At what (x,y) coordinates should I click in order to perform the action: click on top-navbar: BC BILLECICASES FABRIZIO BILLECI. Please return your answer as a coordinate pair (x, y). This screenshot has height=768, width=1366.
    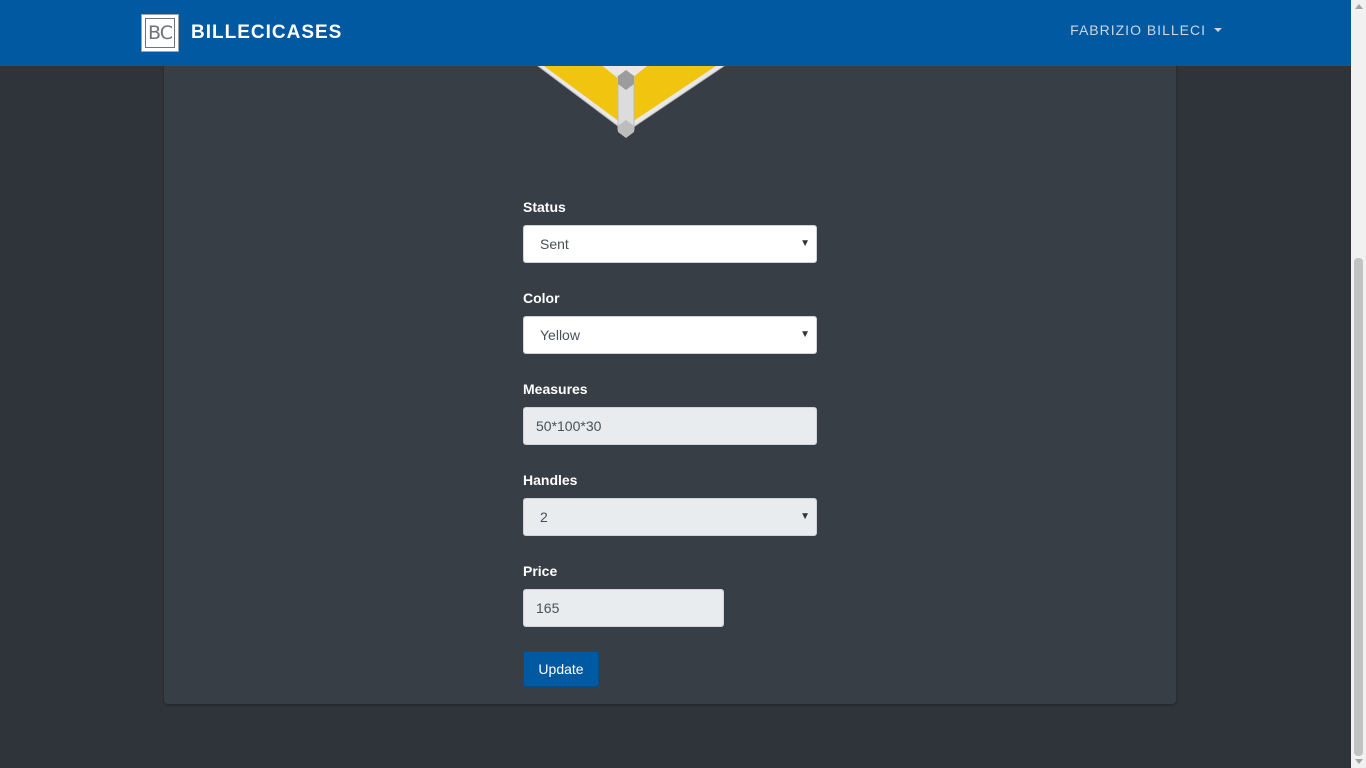
    Looking at the image, I should click on (675, 33).